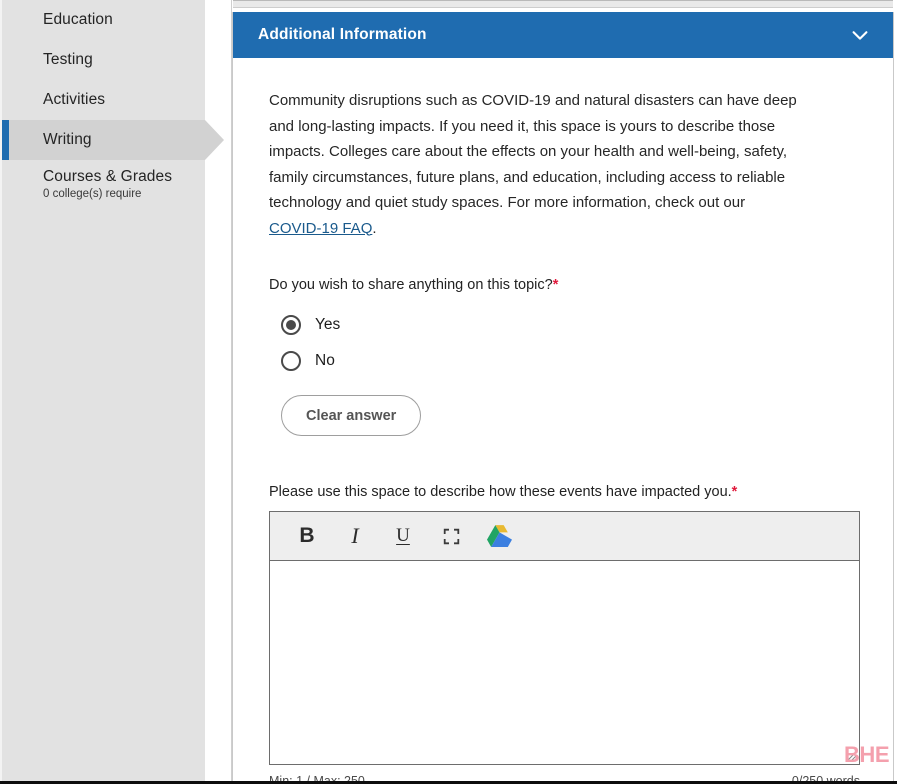  I want to click on radio-button-yes, so click(291, 325).